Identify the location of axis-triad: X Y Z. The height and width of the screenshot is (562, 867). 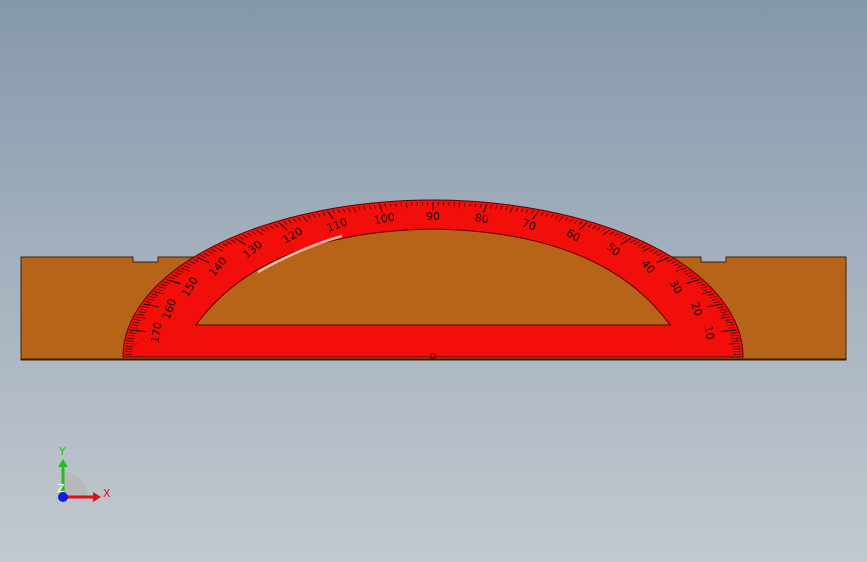
(84, 473).